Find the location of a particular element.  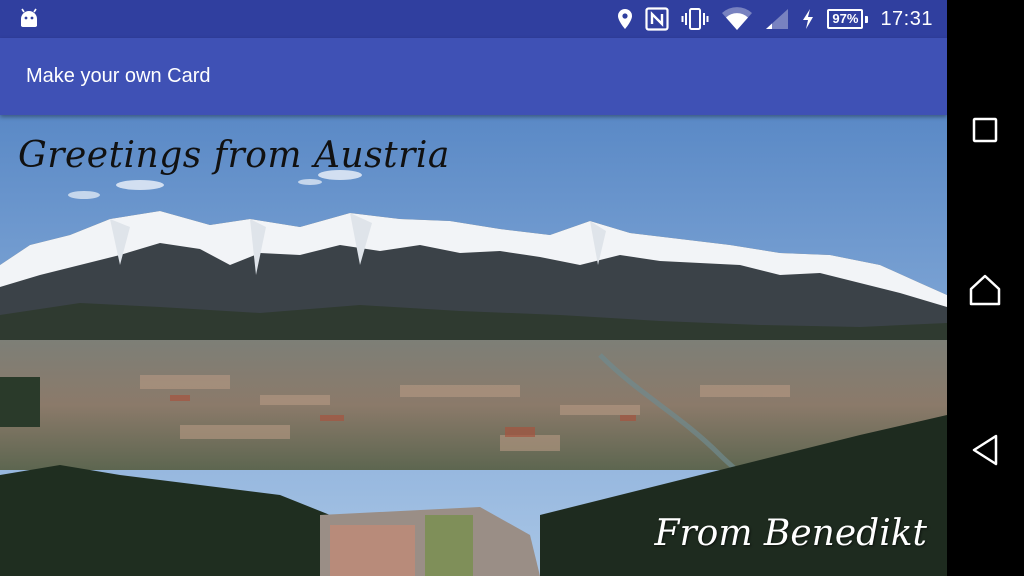

android-icon is located at coordinates (29, 20).